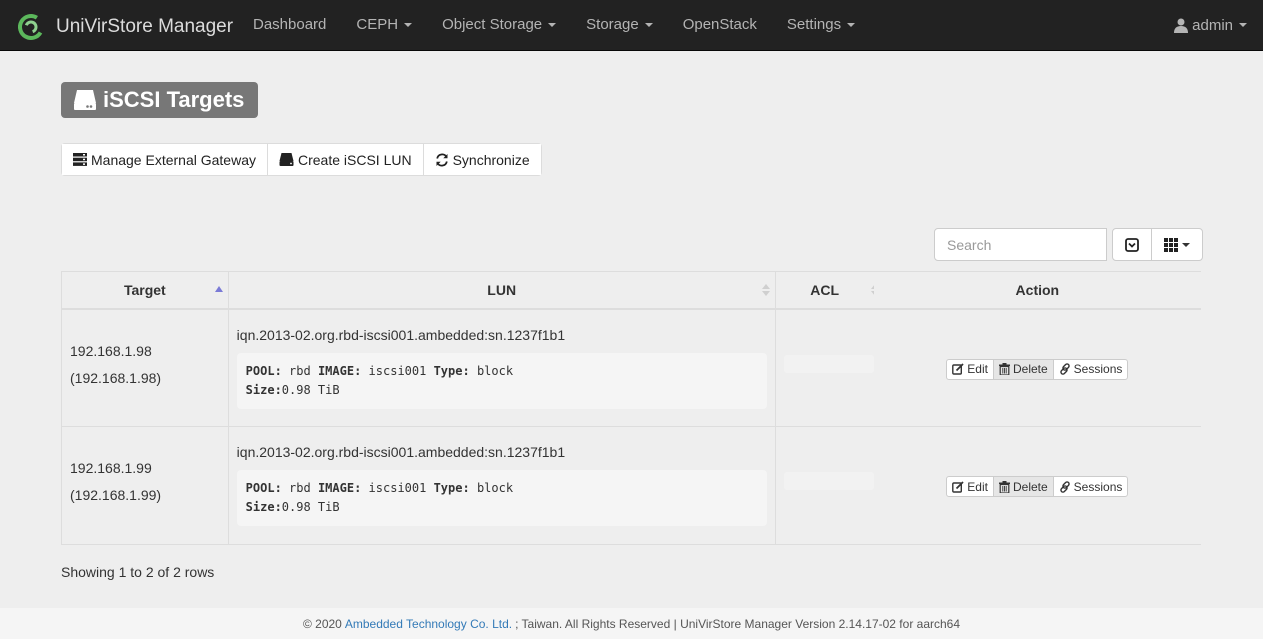  What do you see at coordinates (1171, 244) in the screenshot?
I see `grid-icon` at bounding box center [1171, 244].